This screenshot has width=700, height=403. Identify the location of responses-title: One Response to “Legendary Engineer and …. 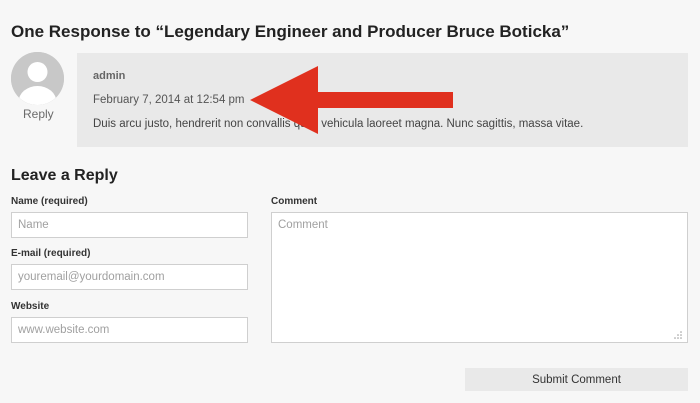
(290, 31).